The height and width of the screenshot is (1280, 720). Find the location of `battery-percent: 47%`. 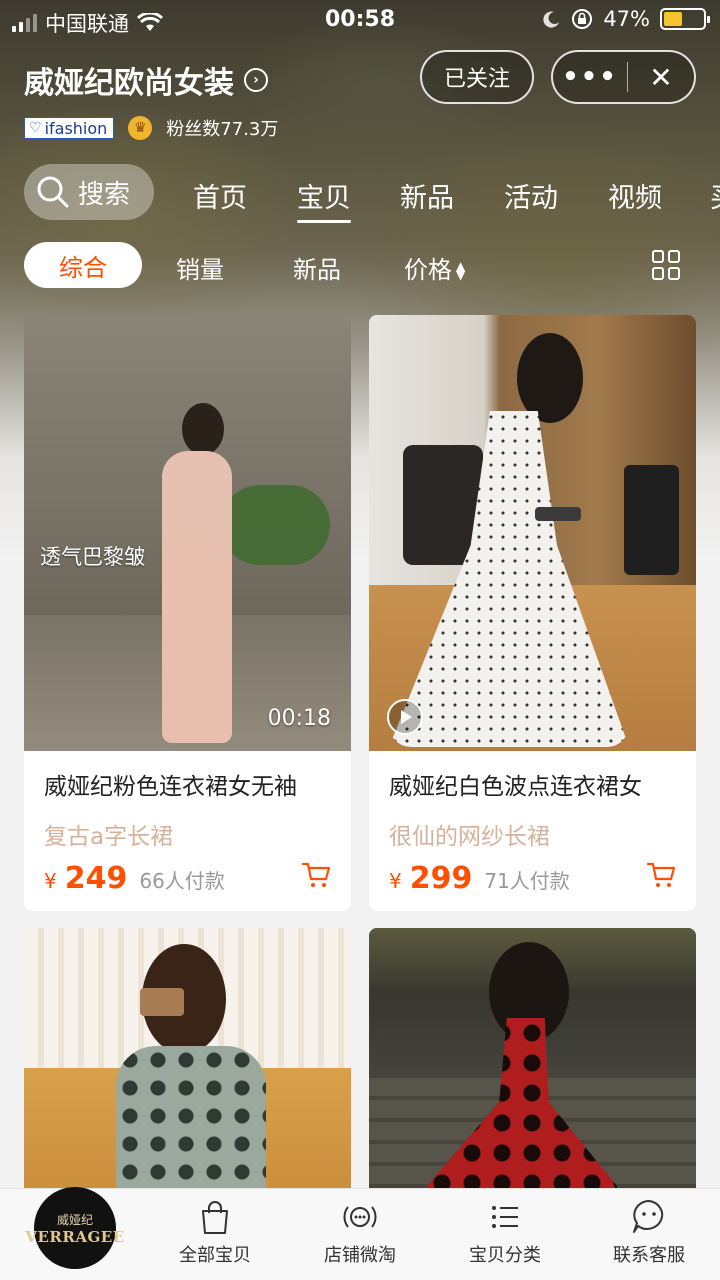

battery-percent: 47% is located at coordinates (626, 19).